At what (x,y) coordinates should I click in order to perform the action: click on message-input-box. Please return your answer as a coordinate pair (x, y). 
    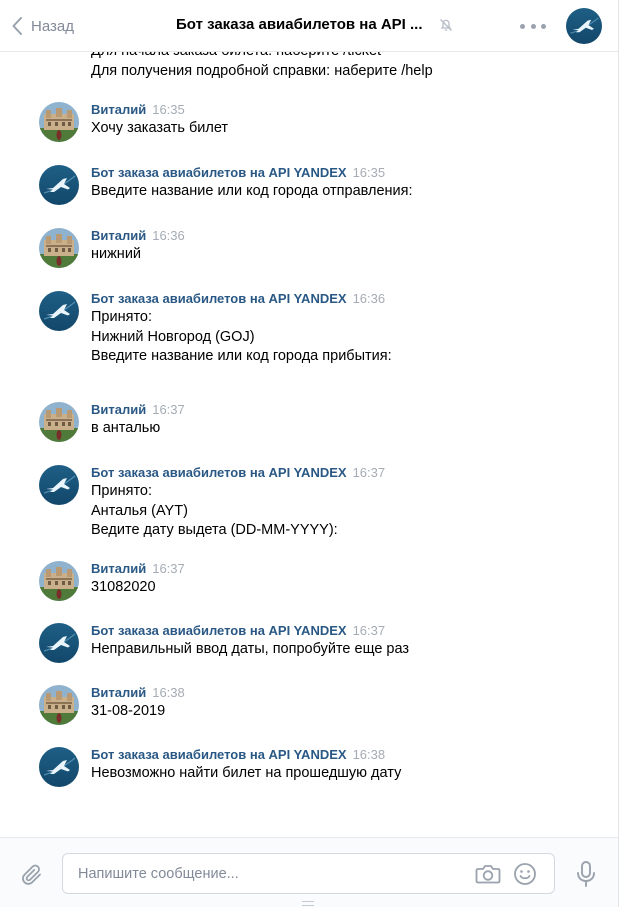
    Looking at the image, I should click on (308, 873).